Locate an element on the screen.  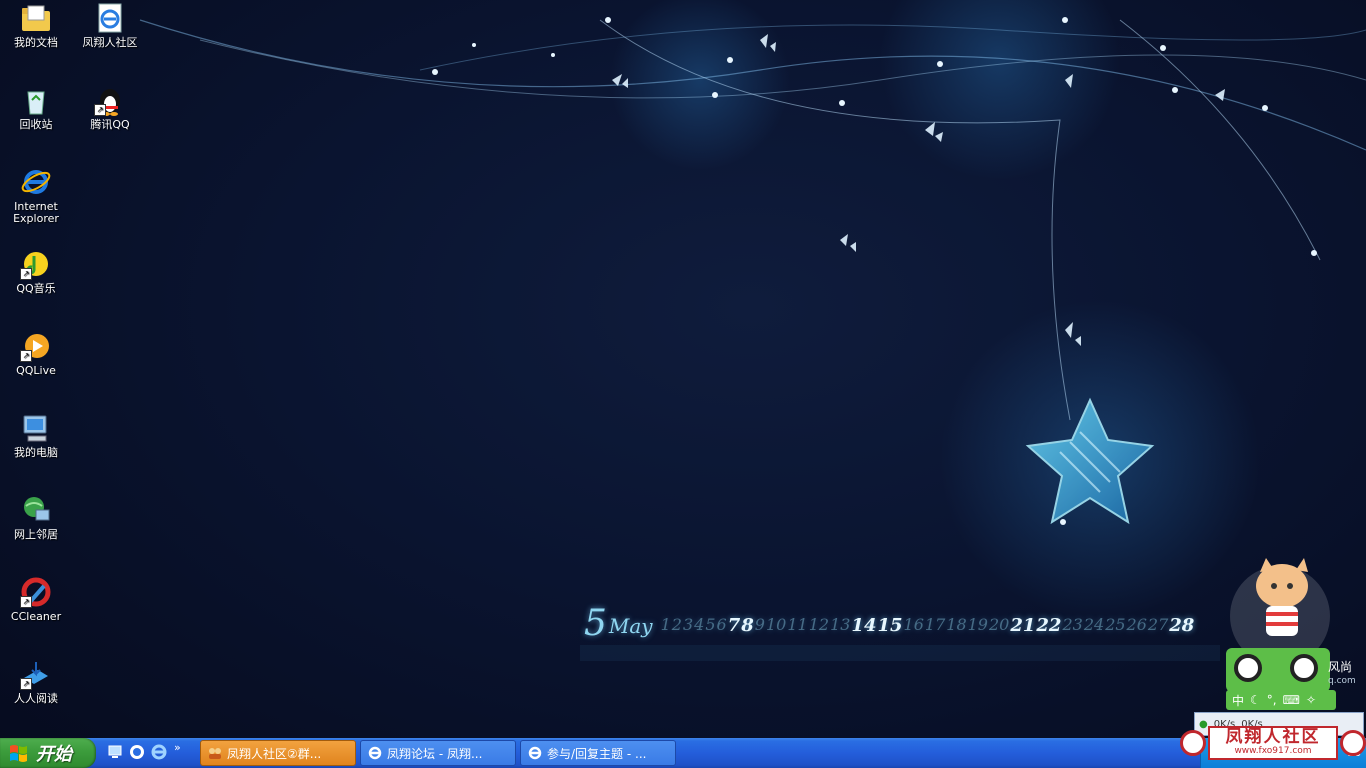
watermark-ring-left is located at coordinates (1193, 743).